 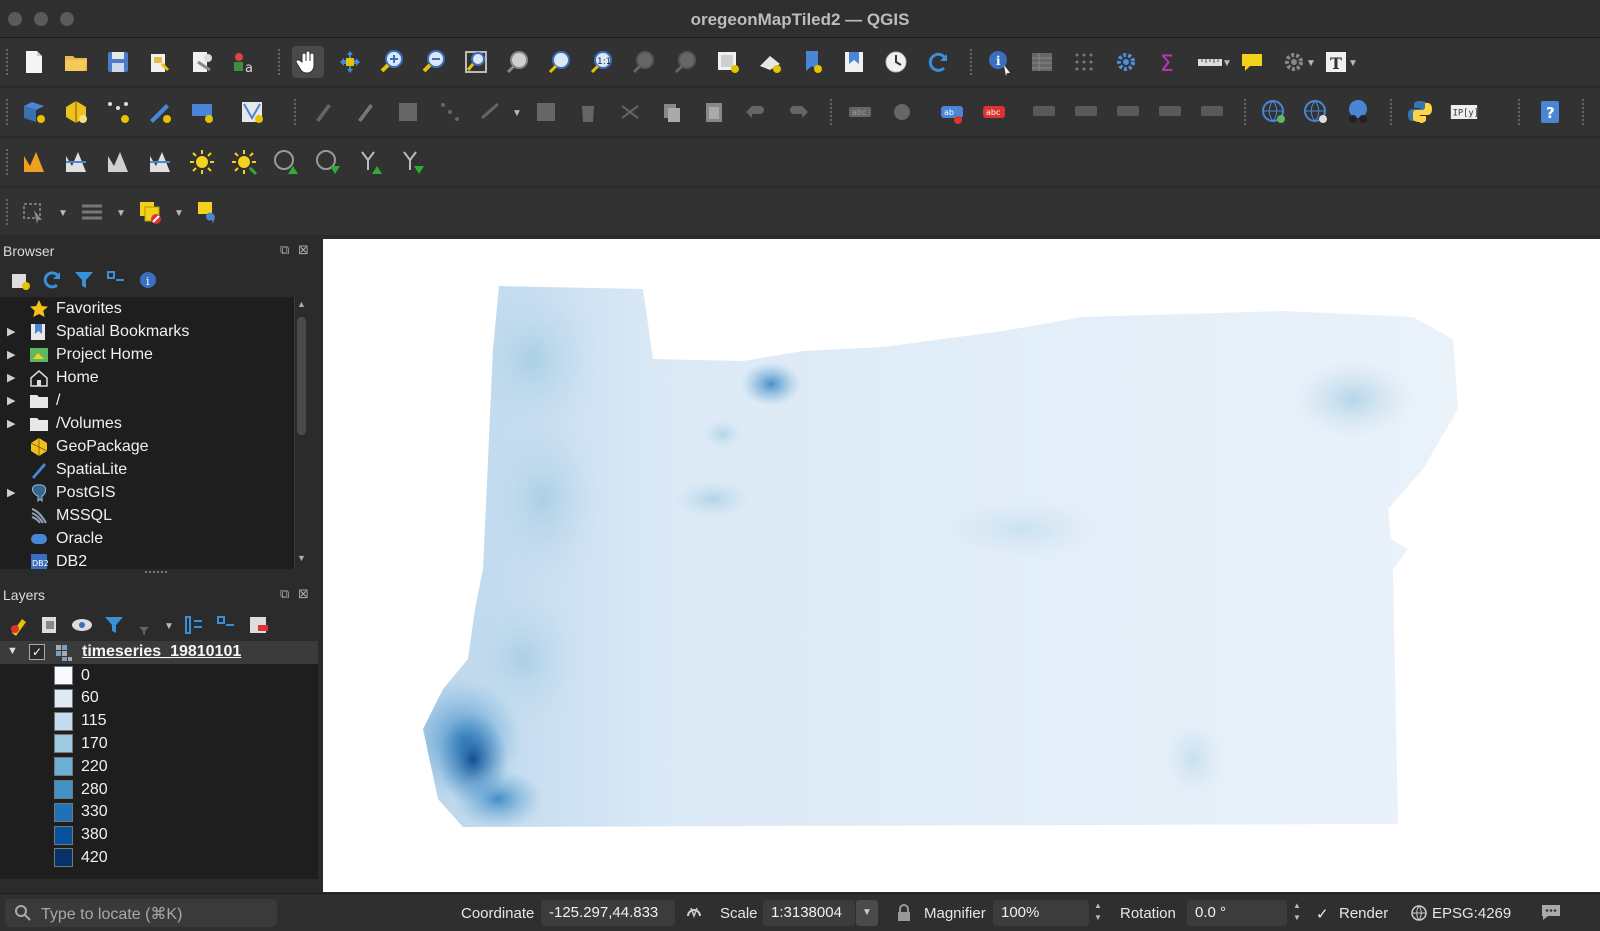 I want to click on y-down-icon, so click(x=412, y=162).